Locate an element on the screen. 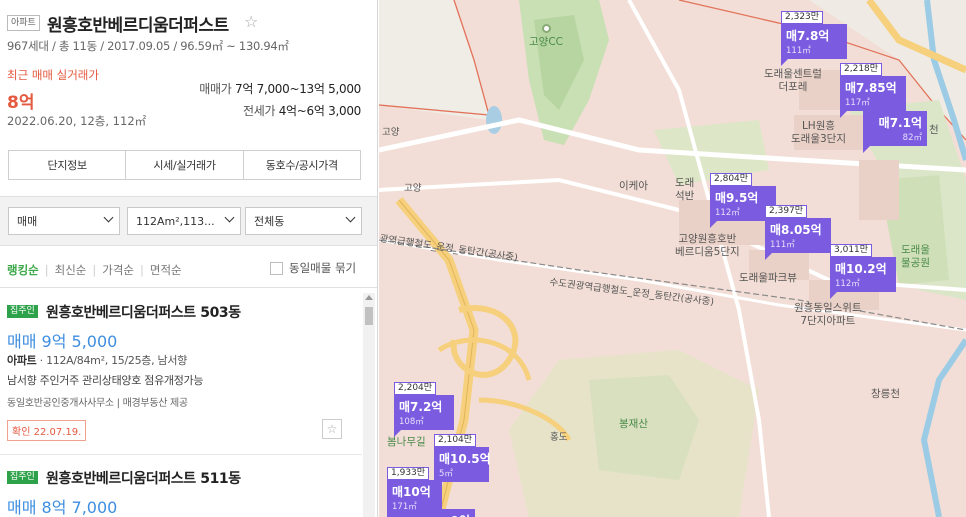  map-label-changreung: 창릉천 is located at coordinates (885, 394).